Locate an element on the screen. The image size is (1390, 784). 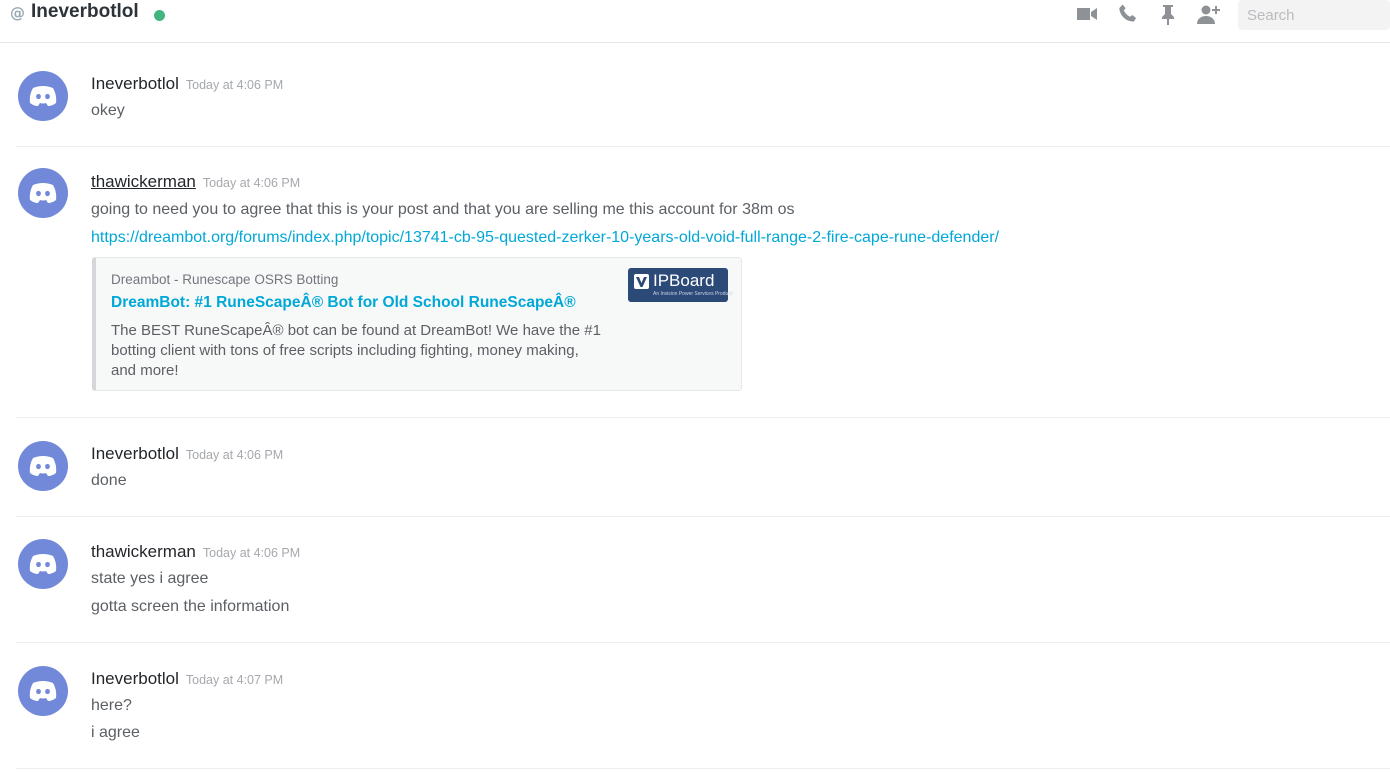
message-text: done is located at coordinates (109, 480).